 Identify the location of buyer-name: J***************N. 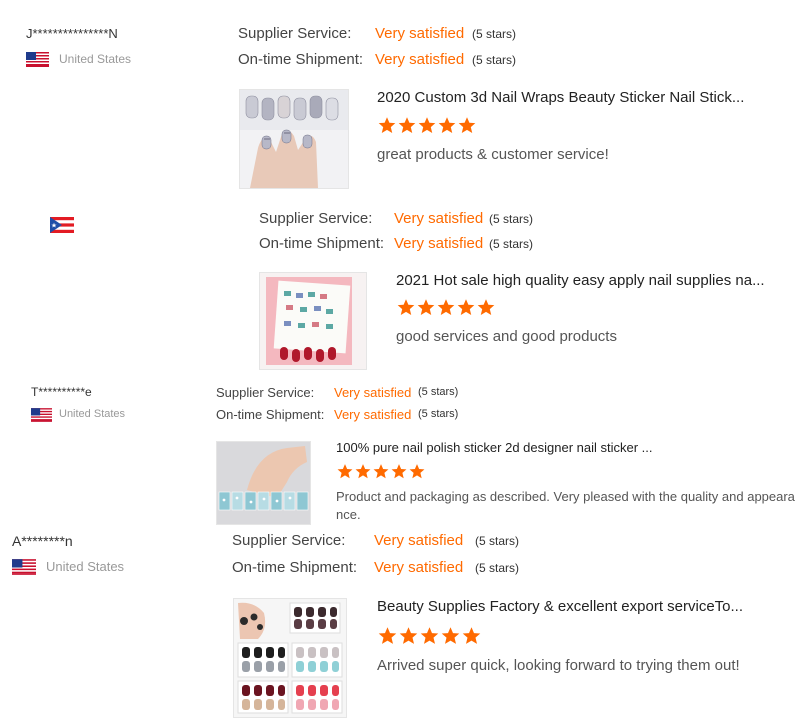
(72, 33).